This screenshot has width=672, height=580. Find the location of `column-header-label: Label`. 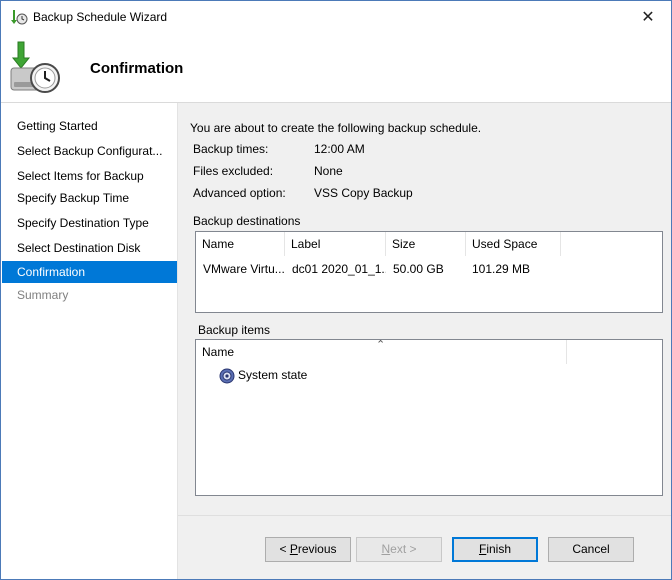

column-header-label: Label is located at coordinates (335, 244).